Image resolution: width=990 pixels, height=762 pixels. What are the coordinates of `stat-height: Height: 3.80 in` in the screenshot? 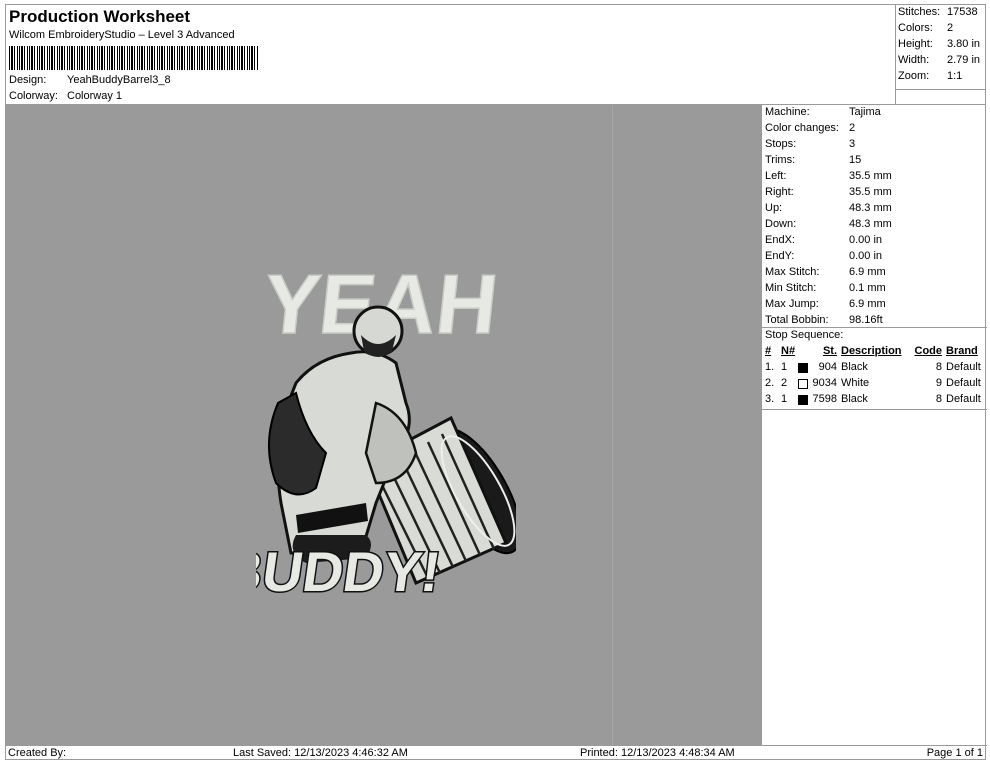 It's located at (939, 44).